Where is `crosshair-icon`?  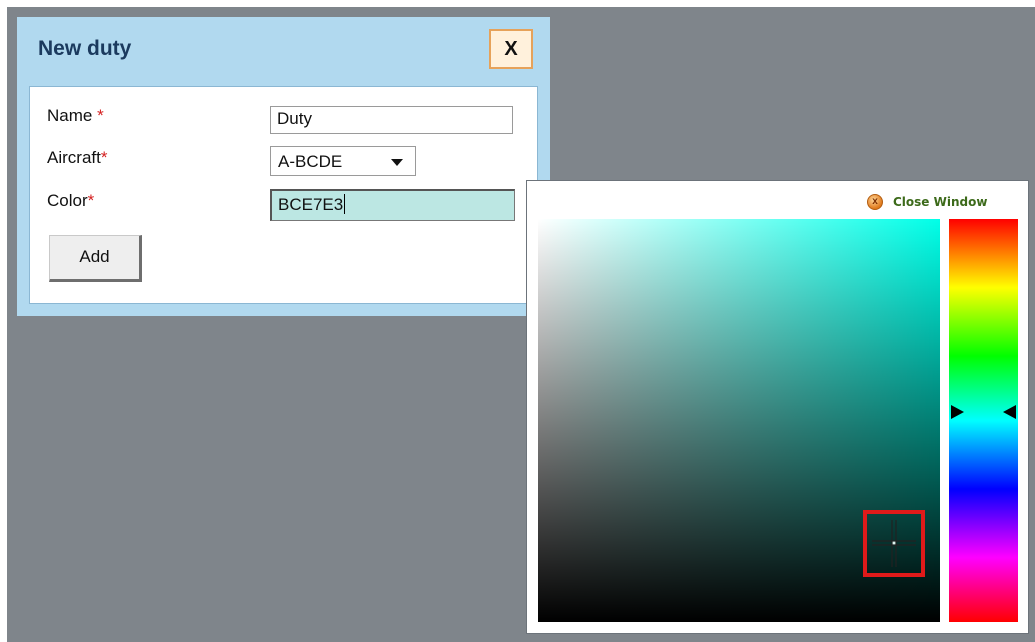
crosshair-icon is located at coordinates (894, 543).